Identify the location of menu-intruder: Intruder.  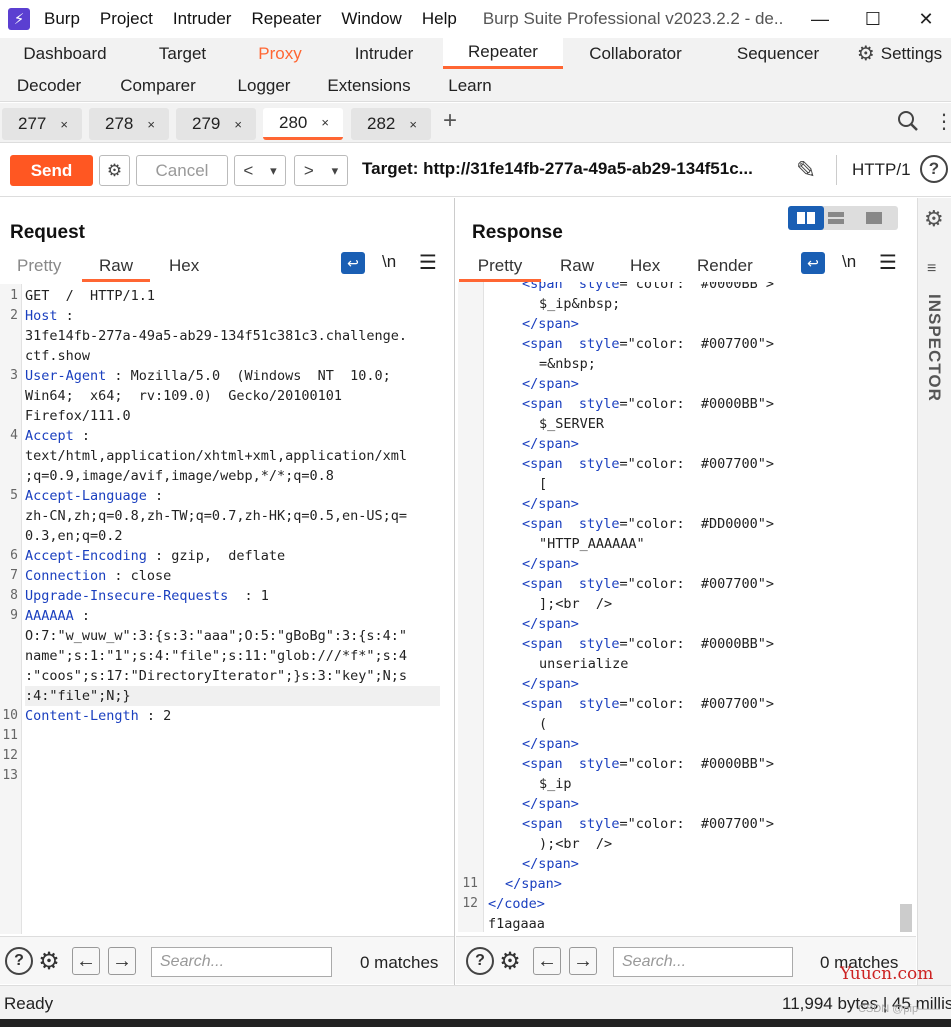
(202, 19).